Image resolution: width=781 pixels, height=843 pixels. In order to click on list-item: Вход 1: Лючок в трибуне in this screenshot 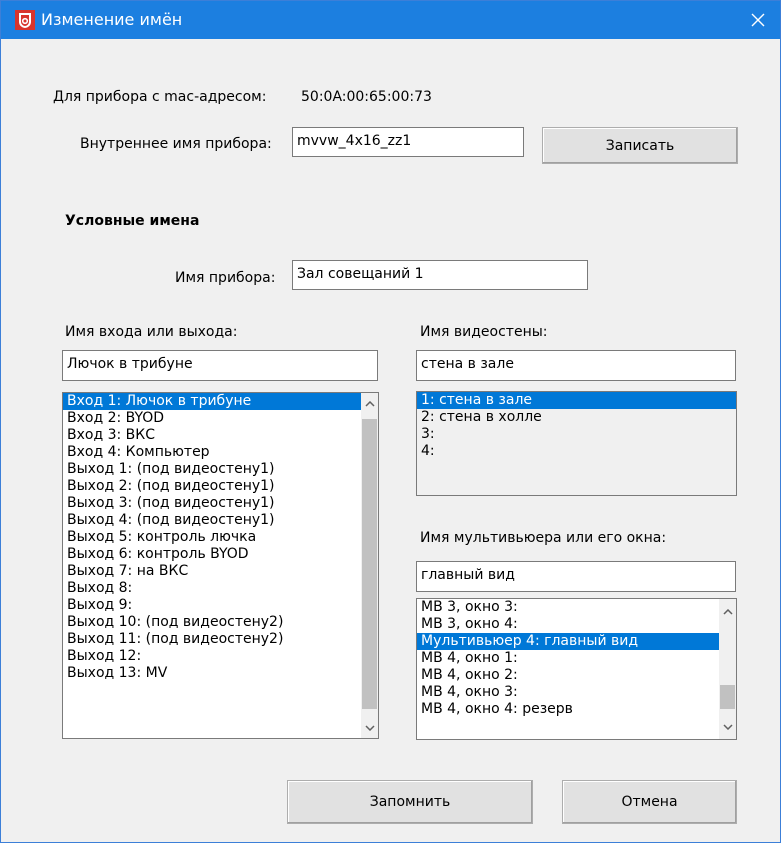, I will do `click(220, 401)`.